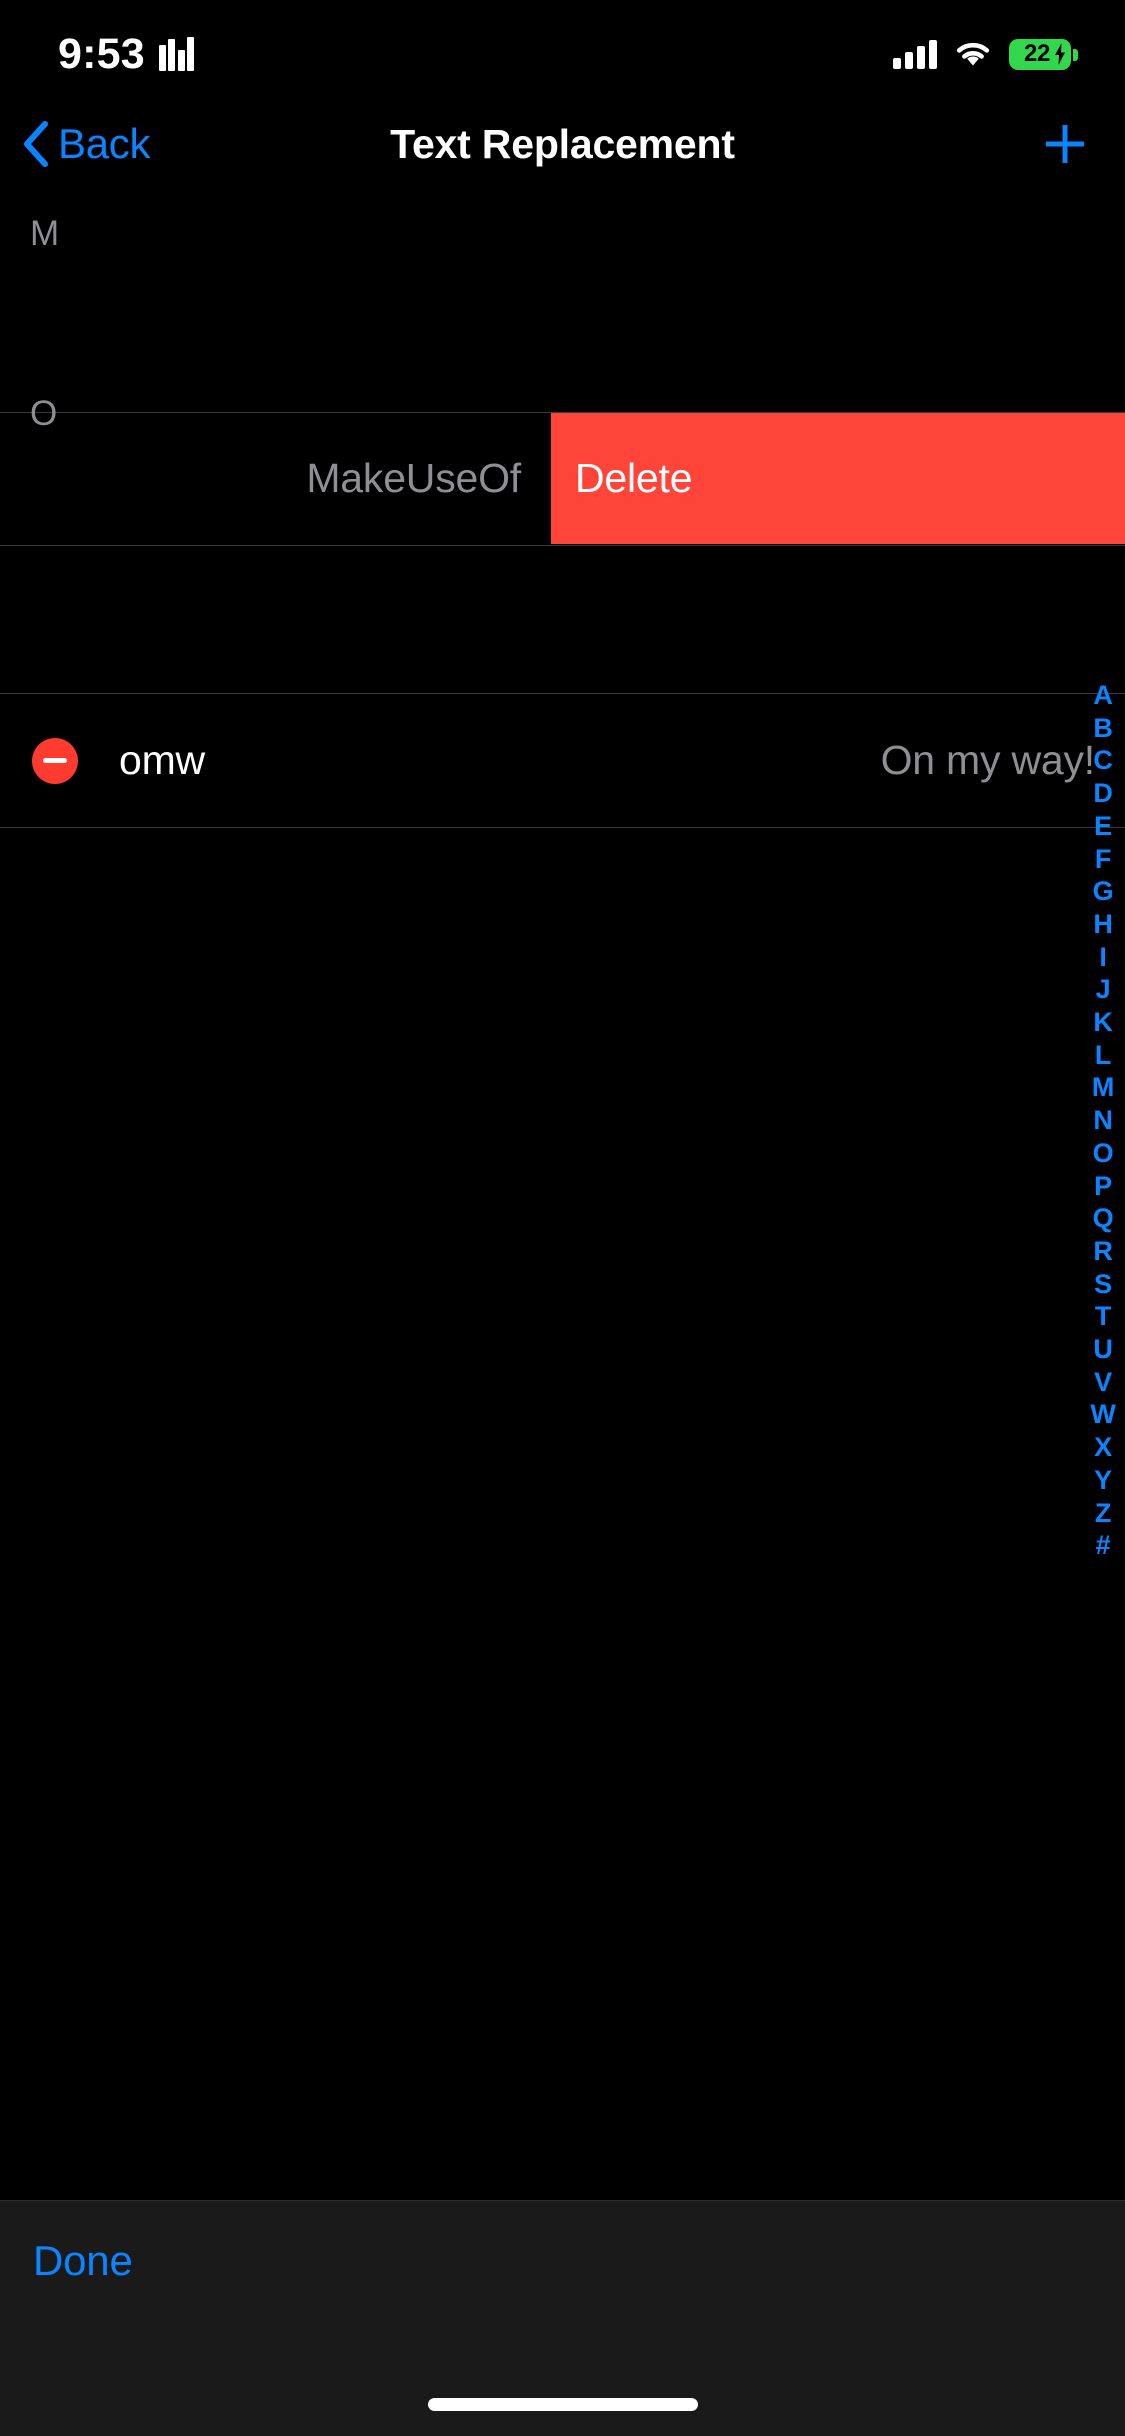 This screenshot has width=1125, height=2436. What do you see at coordinates (562, 2318) in the screenshot?
I see `bottom-toolbar: Done` at bounding box center [562, 2318].